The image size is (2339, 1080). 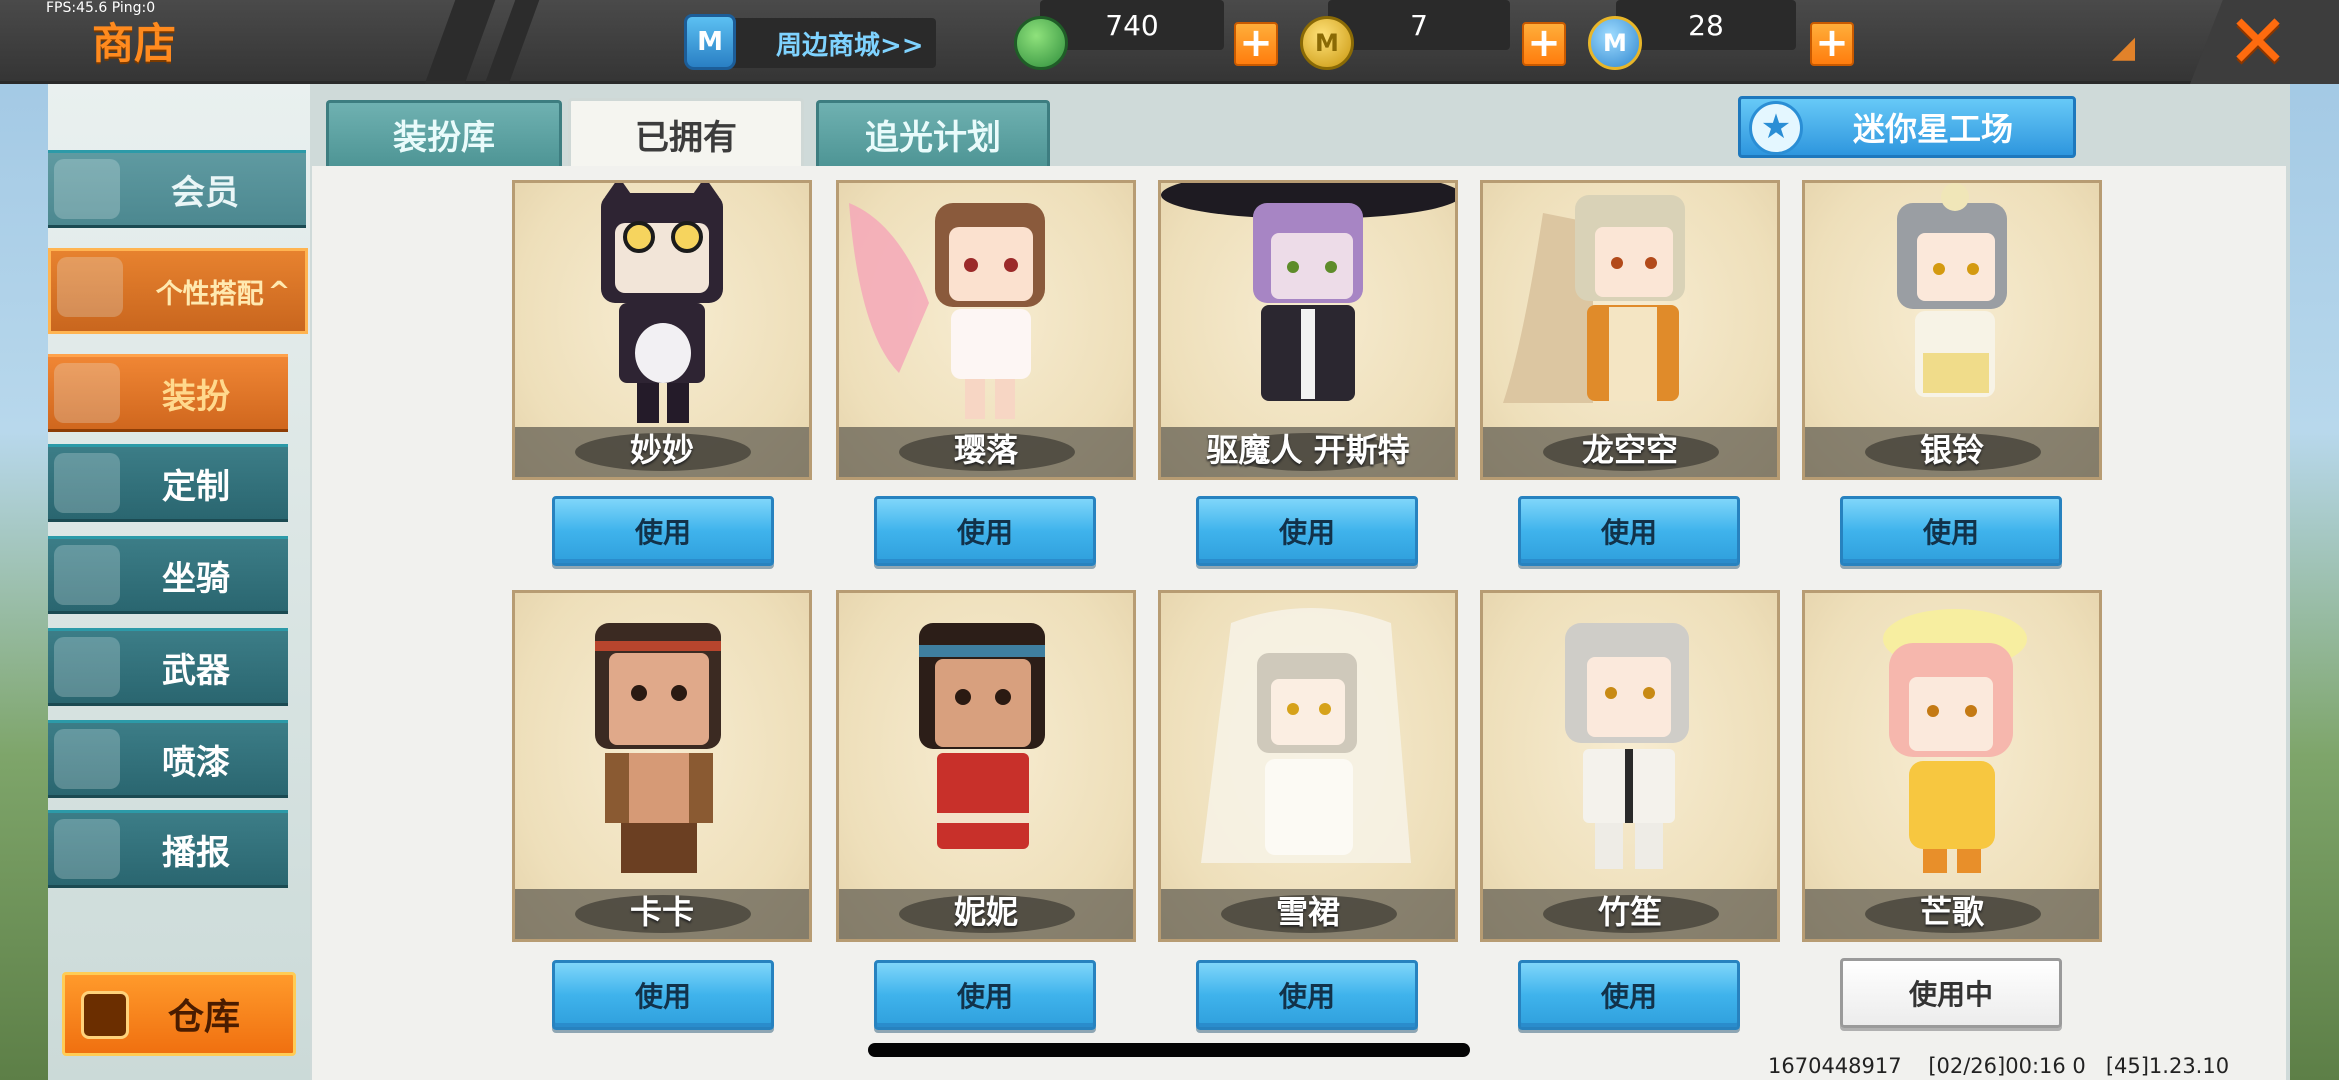 I want to click on chest-icon, so click(x=105, y=1015).